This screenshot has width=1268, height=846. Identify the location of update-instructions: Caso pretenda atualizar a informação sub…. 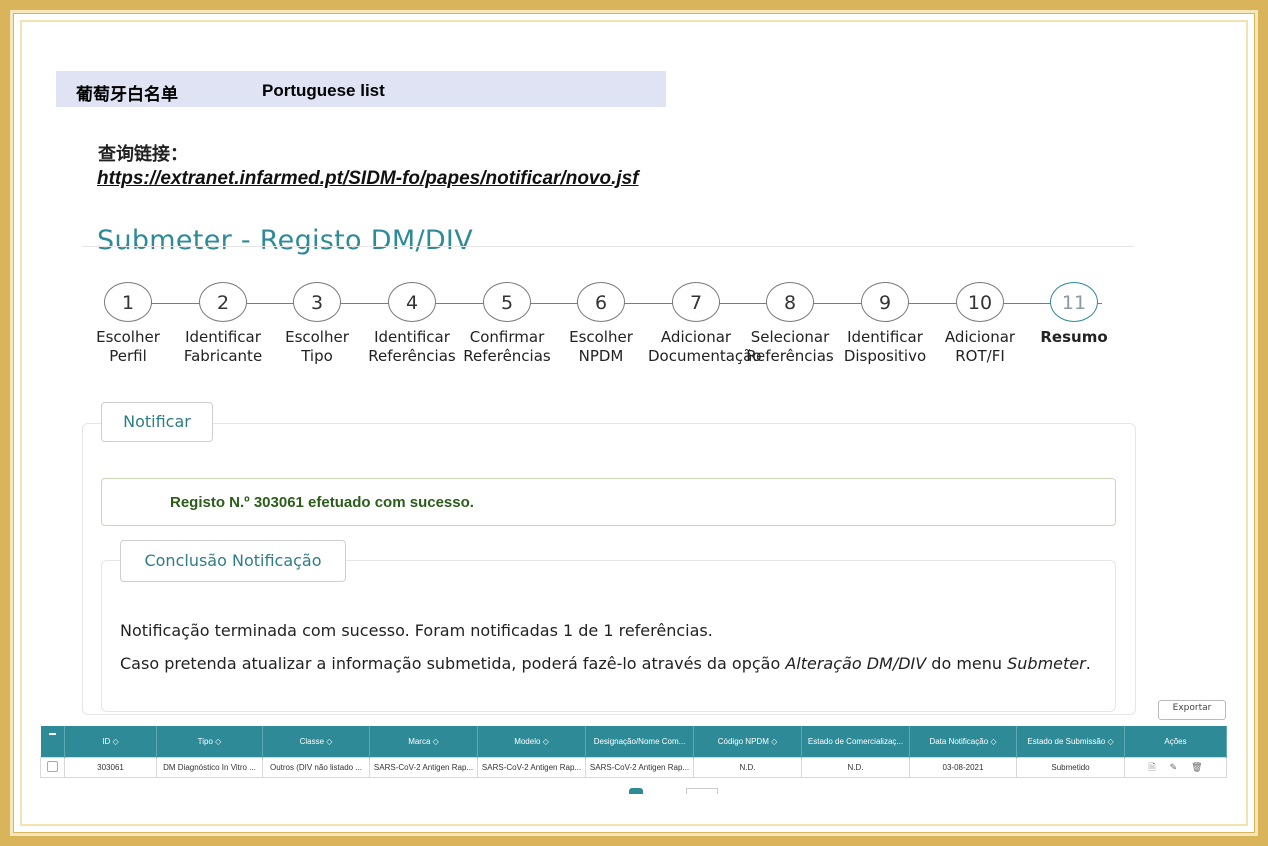
(607, 664).